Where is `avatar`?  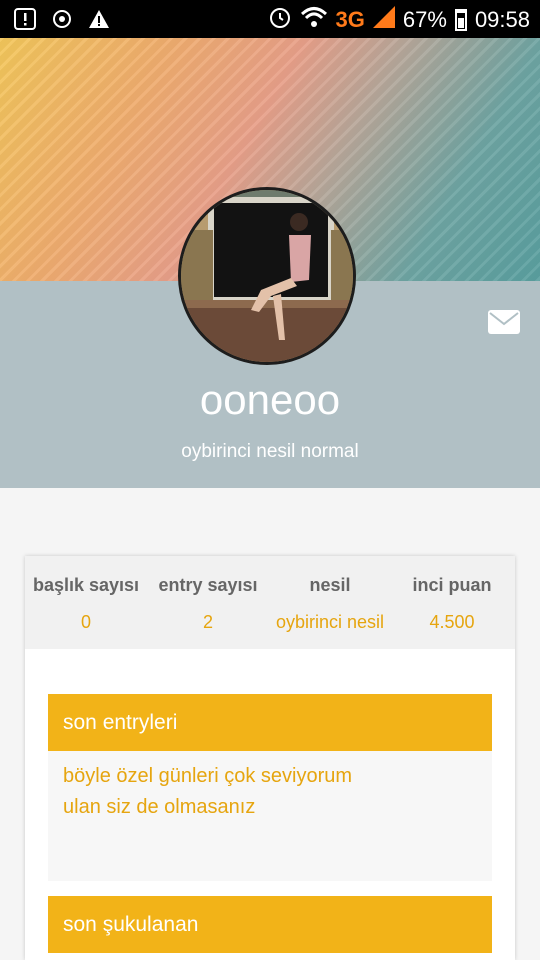
avatar is located at coordinates (267, 276).